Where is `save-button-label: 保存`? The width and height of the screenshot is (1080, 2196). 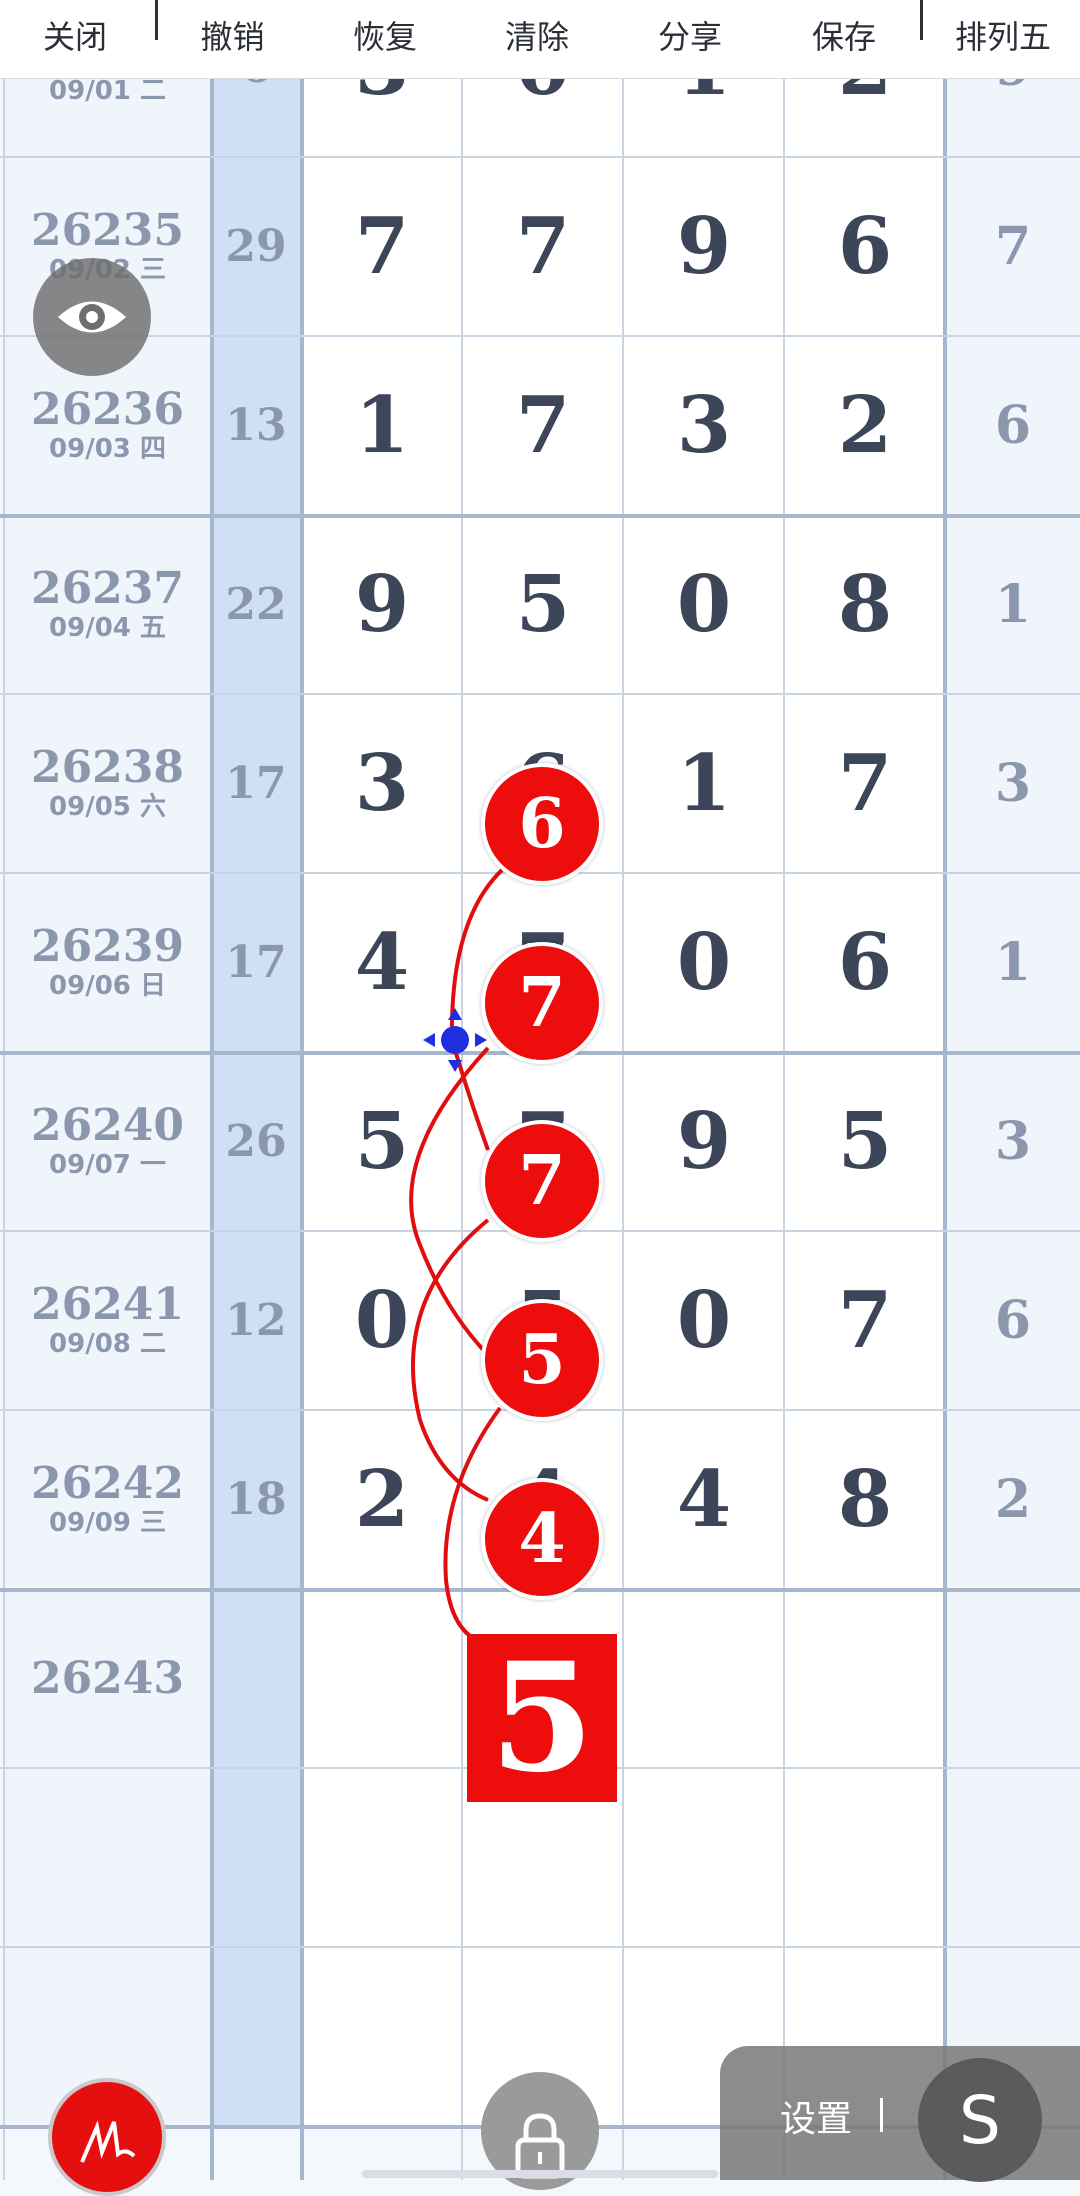 save-button-label: 保存 is located at coordinates (843, 37).